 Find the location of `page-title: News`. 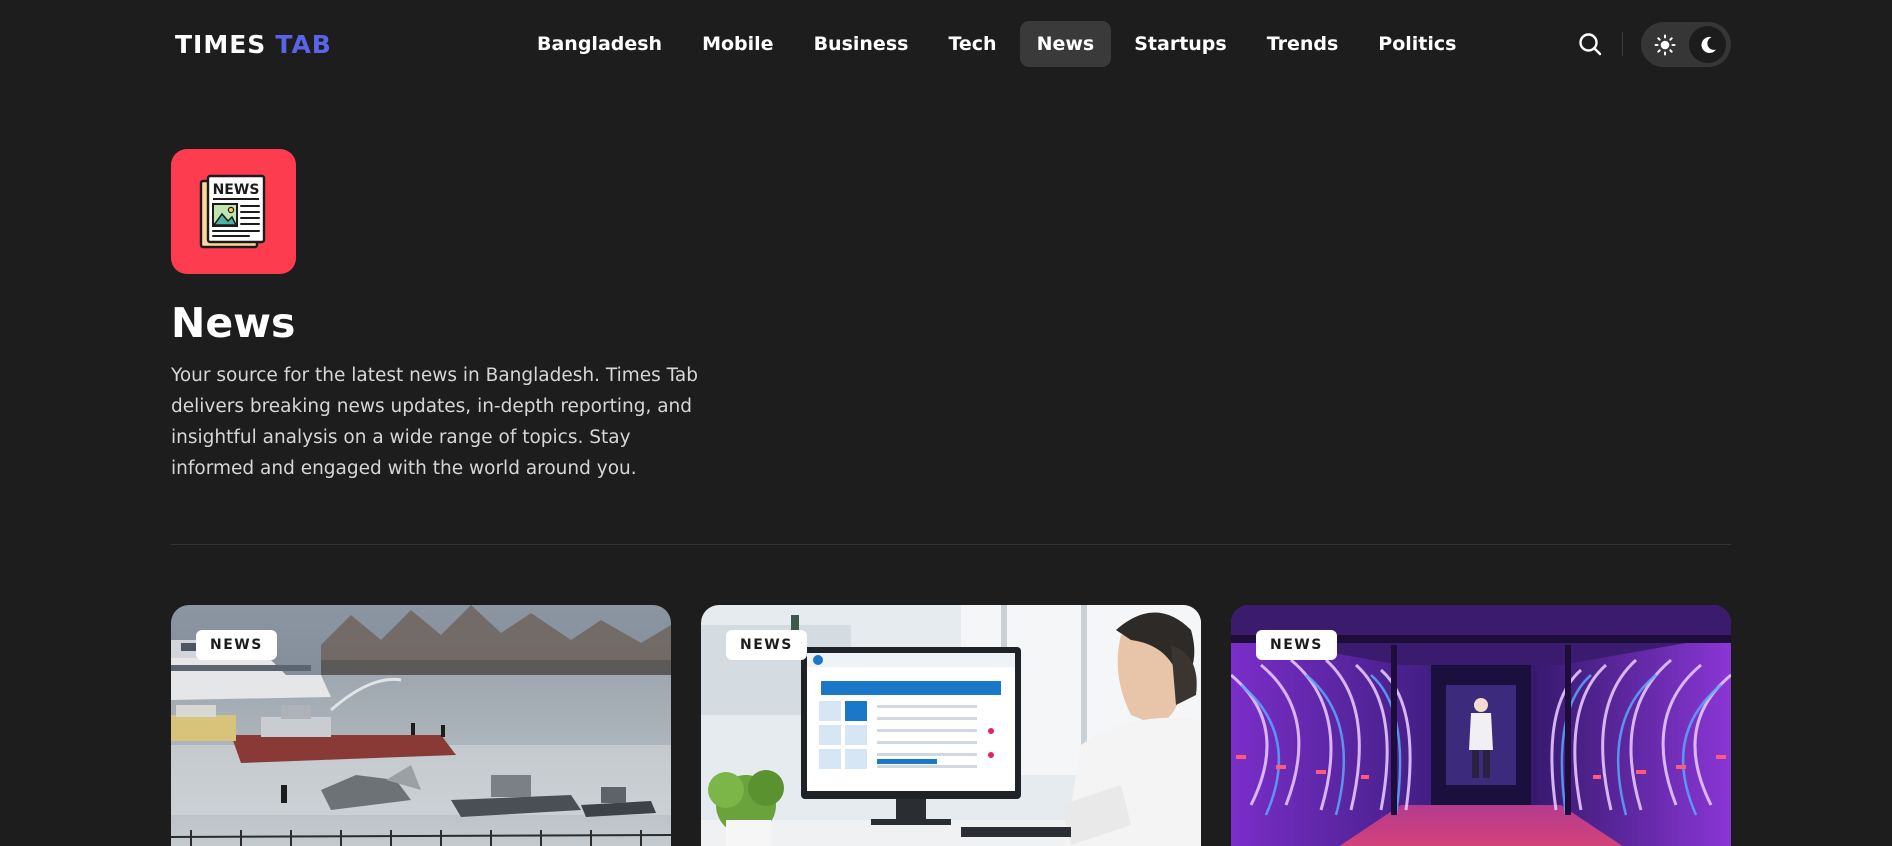

page-title: News is located at coordinates (233, 323).